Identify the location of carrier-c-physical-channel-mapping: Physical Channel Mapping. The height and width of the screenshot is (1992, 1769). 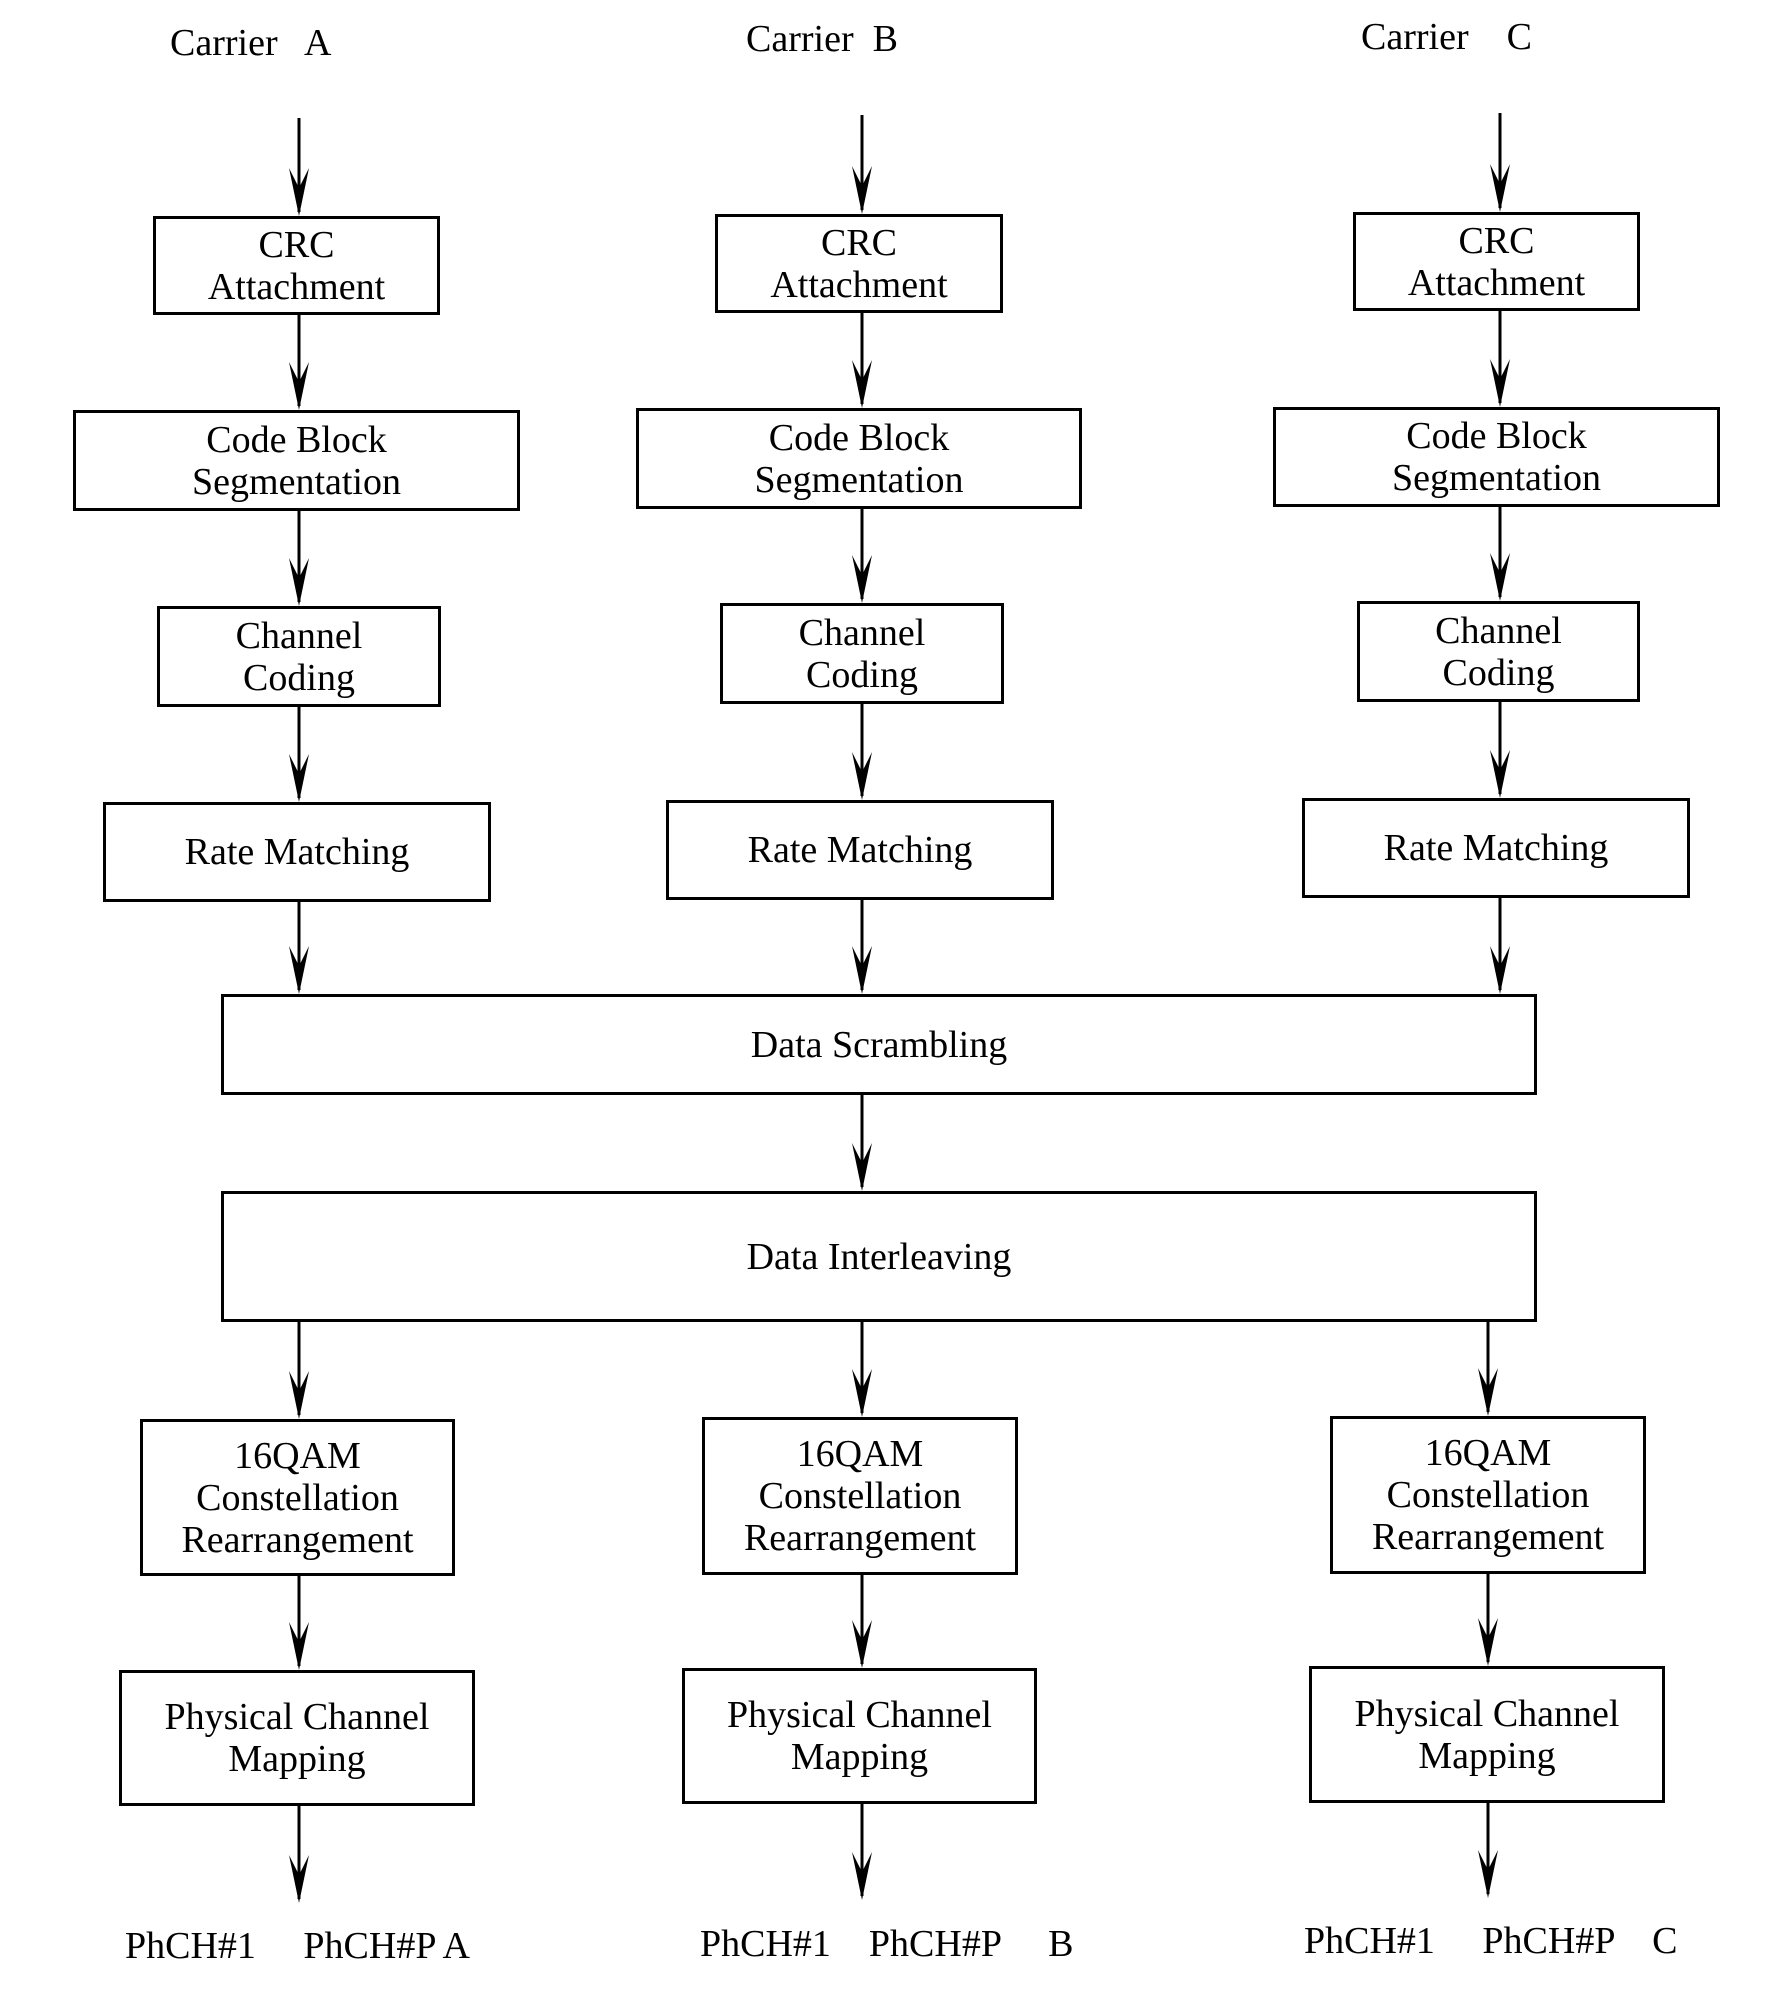
(1487, 1734).